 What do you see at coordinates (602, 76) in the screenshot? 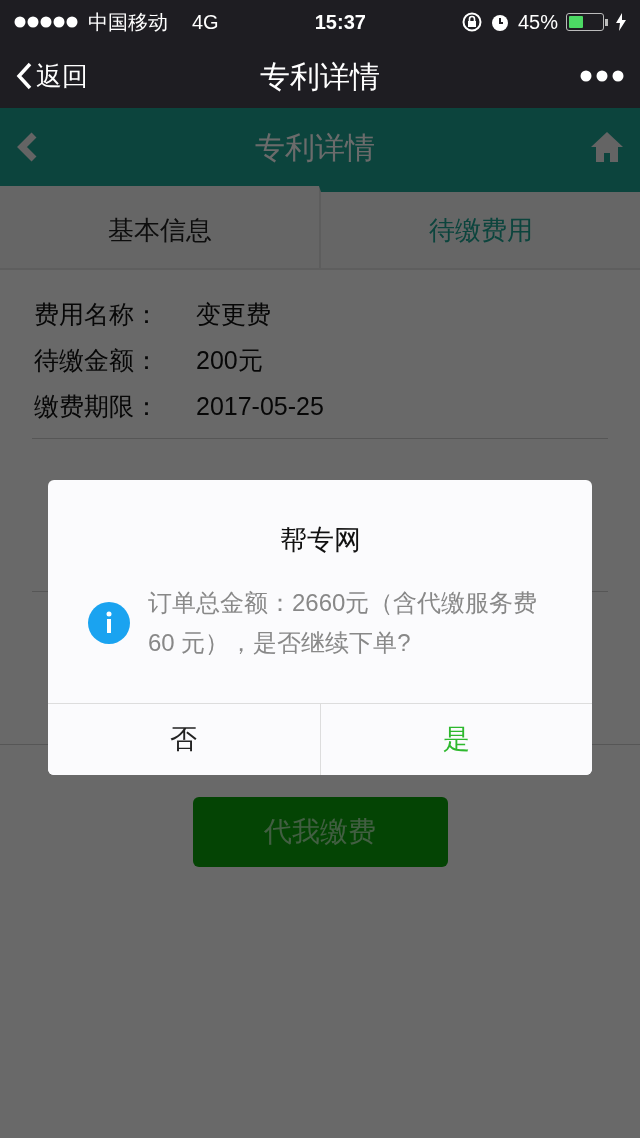
I see `more-icon` at bounding box center [602, 76].